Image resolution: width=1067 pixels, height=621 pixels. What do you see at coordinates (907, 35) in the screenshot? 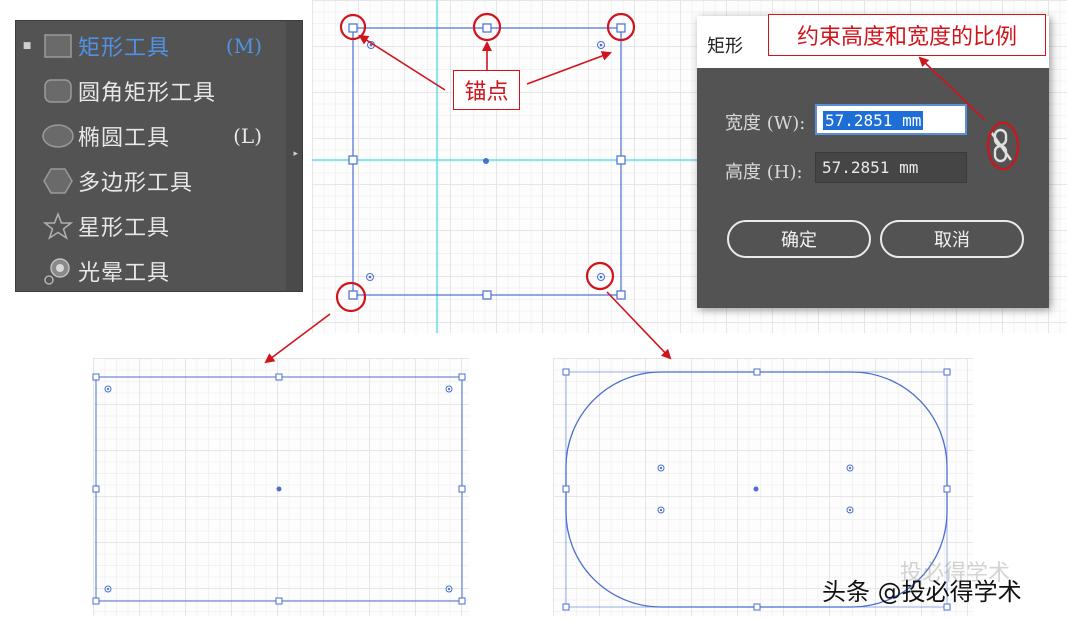
I see `constrain-callout: 约束高度和宽度的比例` at bounding box center [907, 35].